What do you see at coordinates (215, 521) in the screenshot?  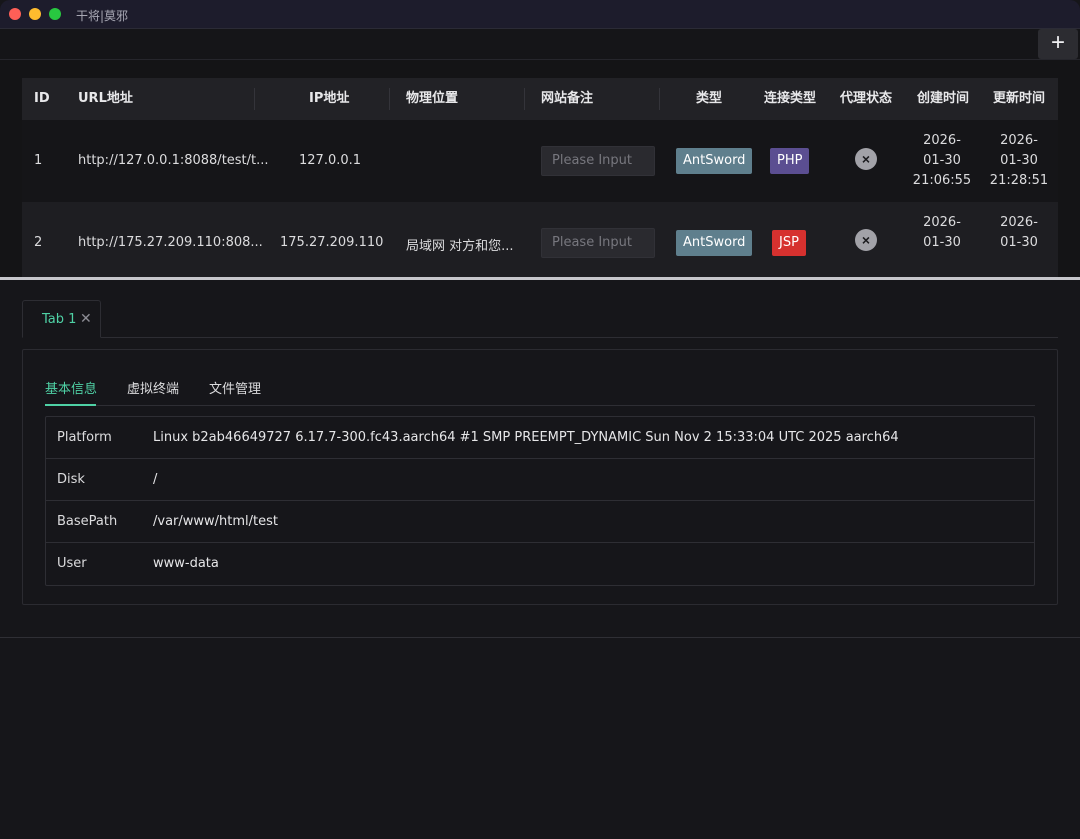 I see `info-value: /var/www/html/test` at bounding box center [215, 521].